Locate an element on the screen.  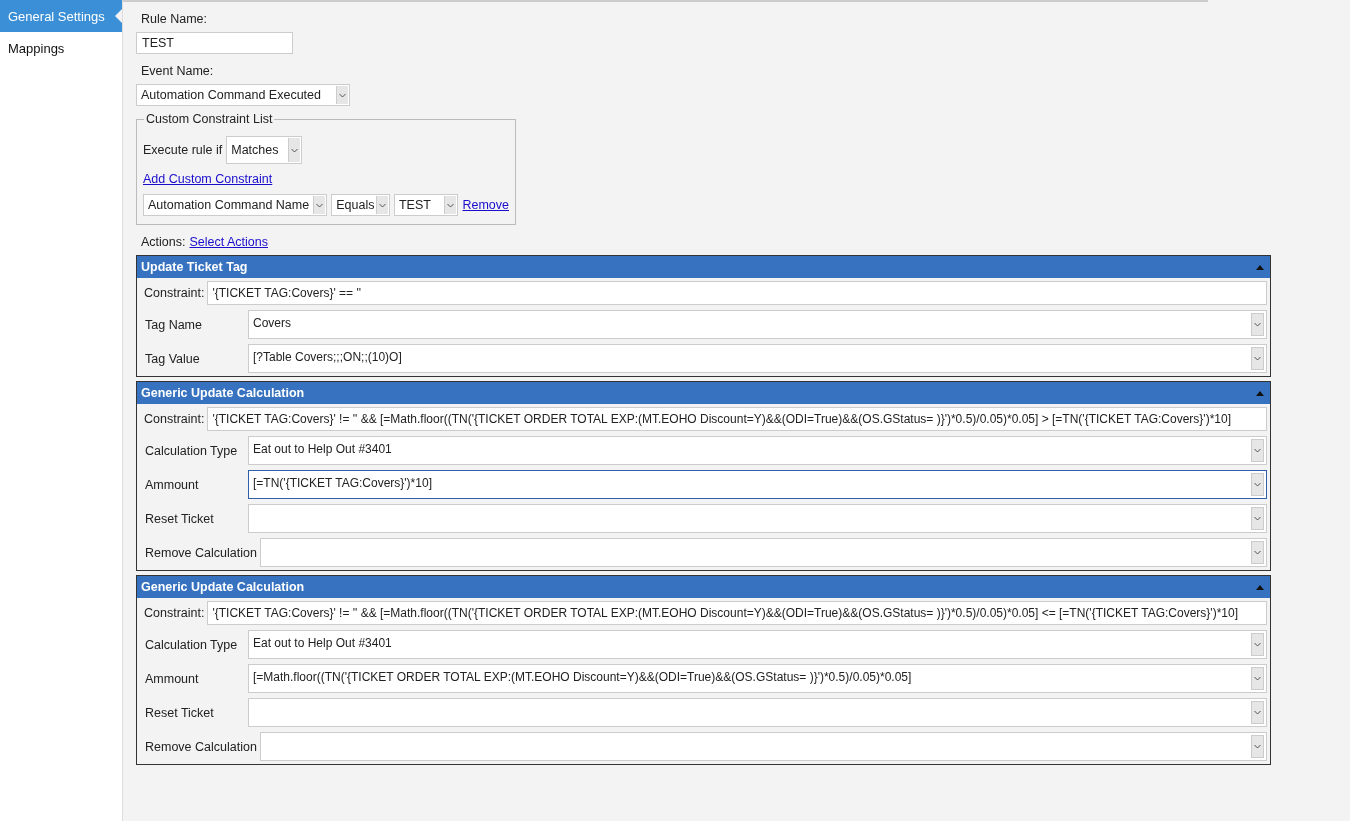
dropdown: Matches is located at coordinates (264, 150).